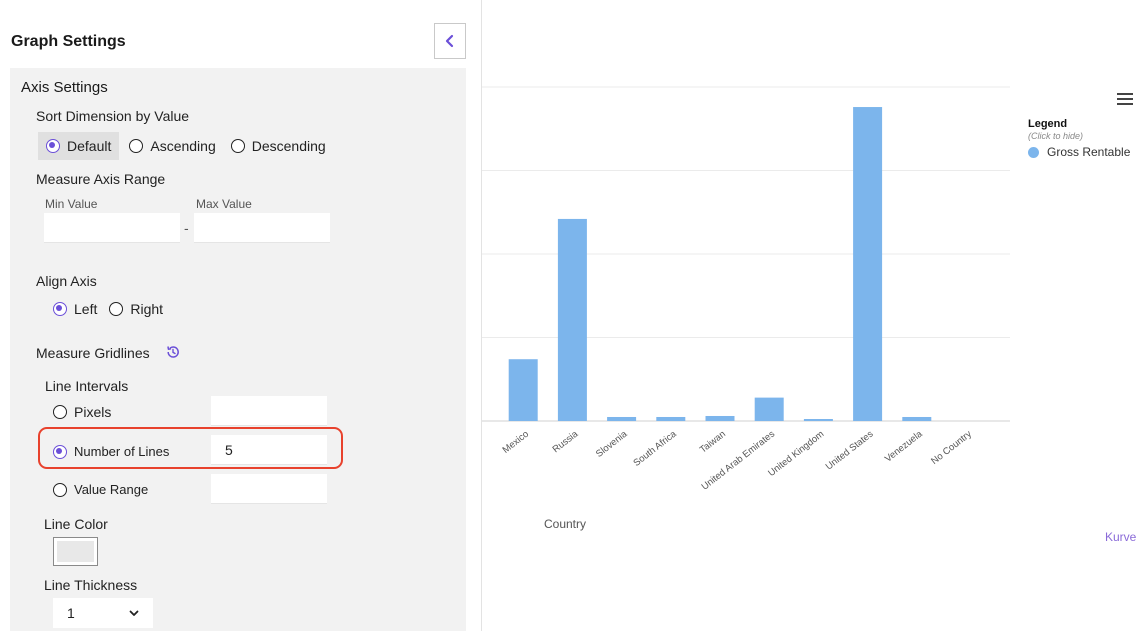  What do you see at coordinates (122, 451) in the screenshot?
I see `interval-number-of-lines-label: Number of Lines` at bounding box center [122, 451].